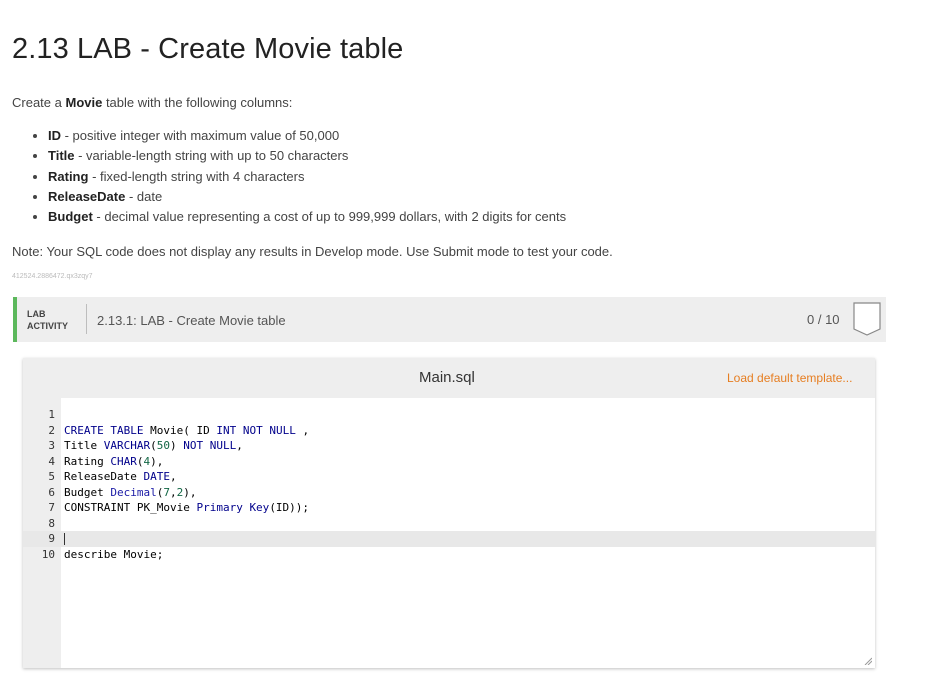 This screenshot has height=689, width=931. What do you see at coordinates (51, 538) in the screenshot?
I see `line-number: 9` at bounding box center [51, 538].